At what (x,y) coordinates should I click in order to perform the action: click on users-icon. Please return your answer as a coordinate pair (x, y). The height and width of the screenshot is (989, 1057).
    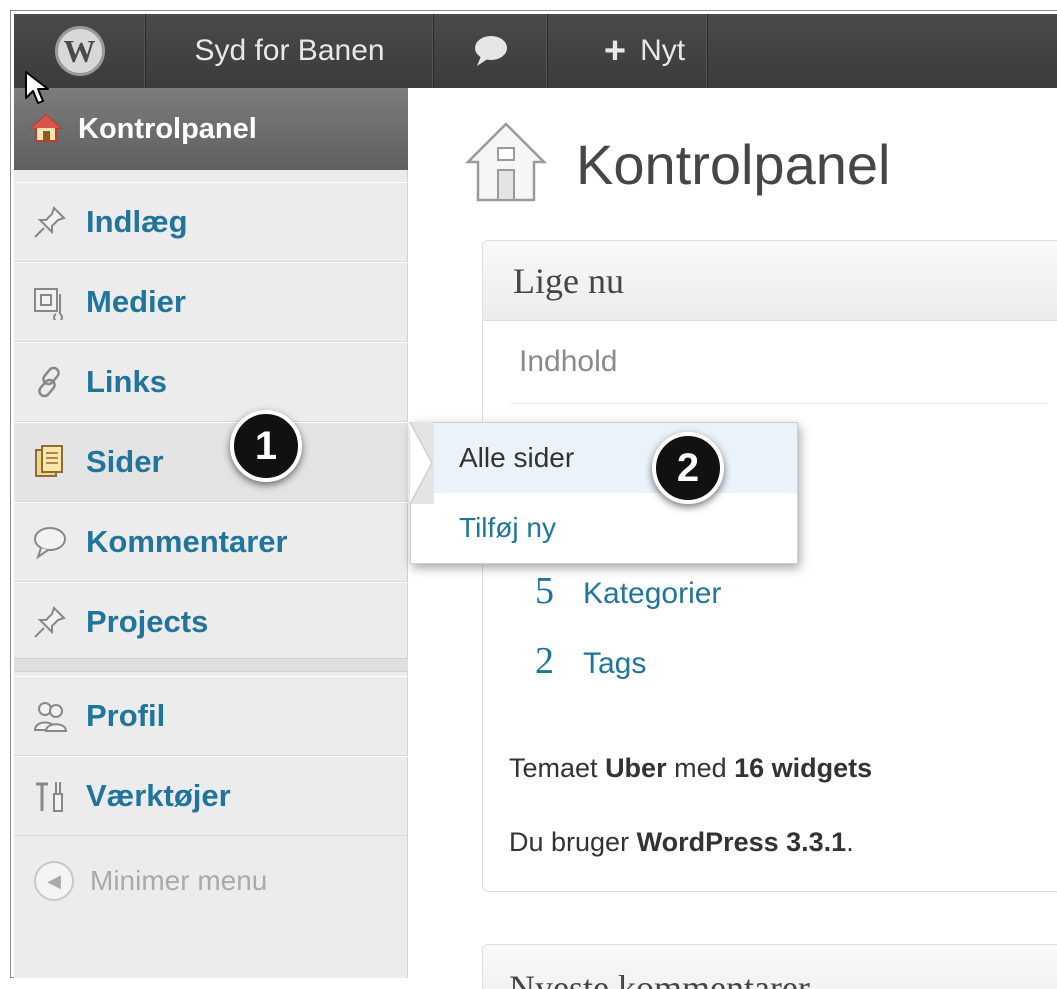
    Looking at the image, I should click on (50, 716).